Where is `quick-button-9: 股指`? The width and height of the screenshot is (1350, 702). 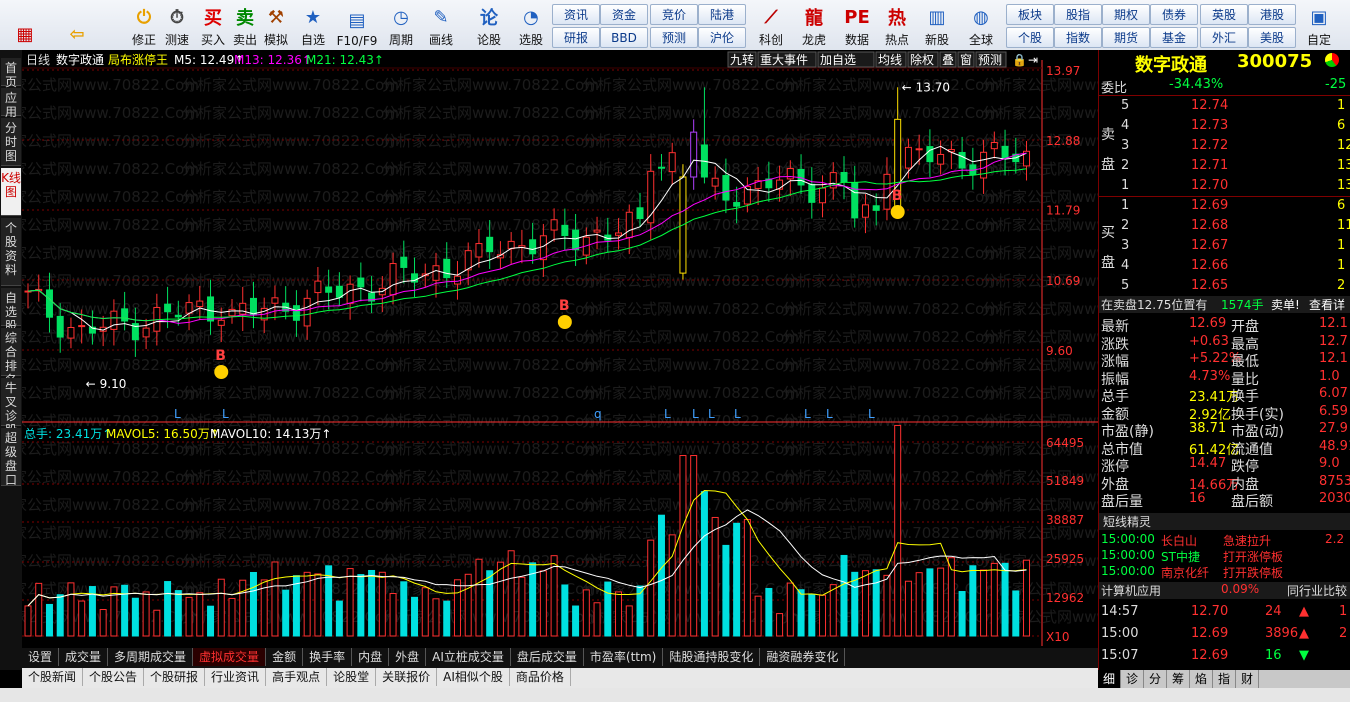
quick-button-9: 股指 is located at coordinates (1078, 14).